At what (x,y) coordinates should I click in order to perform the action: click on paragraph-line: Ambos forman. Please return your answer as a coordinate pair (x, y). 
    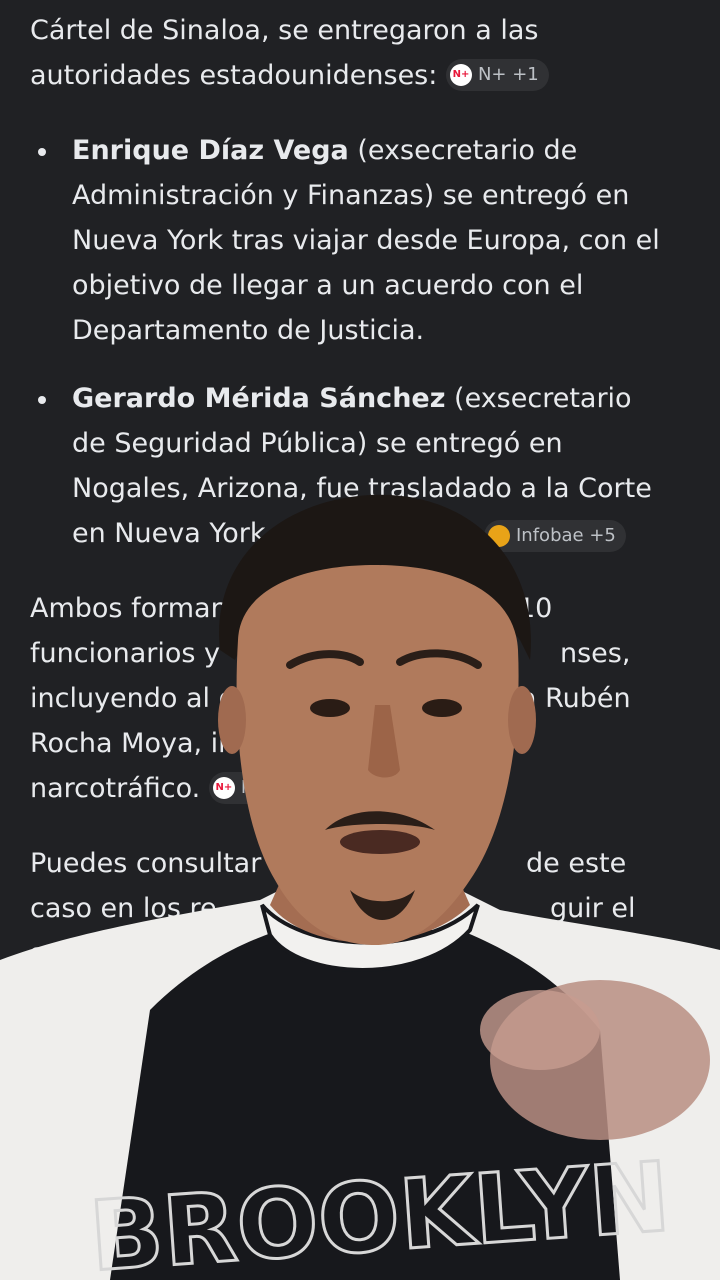
    Looking at the image, I should click on (129, 608).